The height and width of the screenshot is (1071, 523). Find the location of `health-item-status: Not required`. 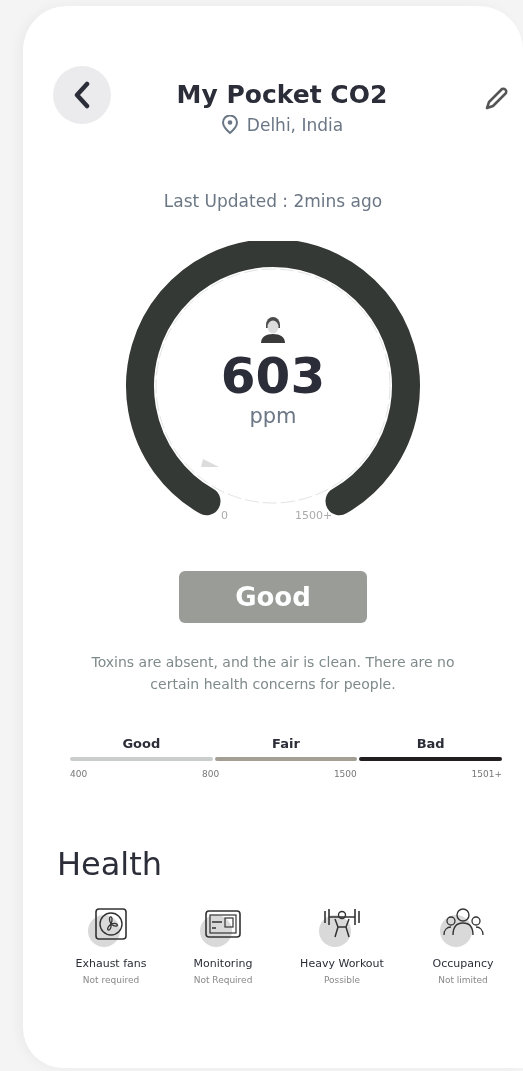

health-item-status: Not required is located at coordinates (111, 979).